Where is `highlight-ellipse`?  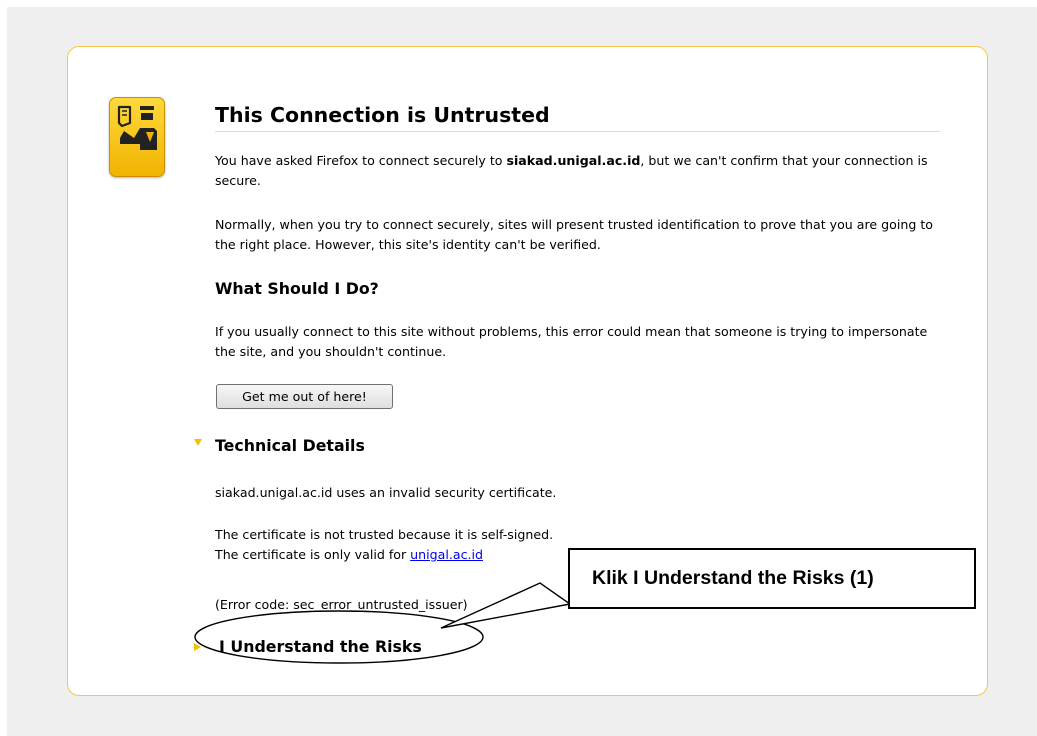
highlight-ellipse is located at coordinates (339, 637).